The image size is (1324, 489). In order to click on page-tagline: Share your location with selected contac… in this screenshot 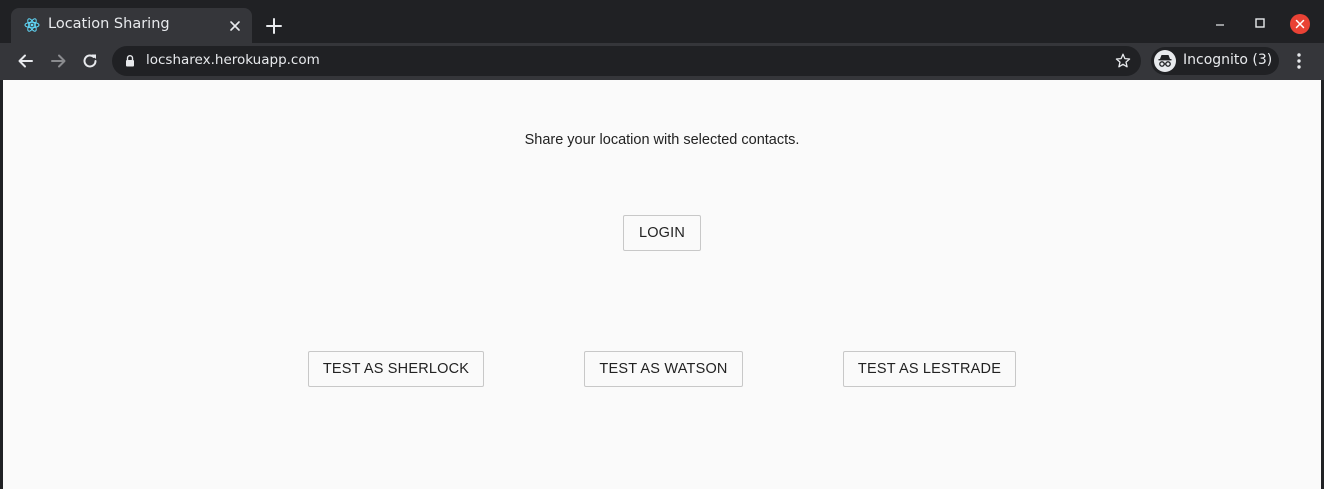, I will do `click(662, 140)`.